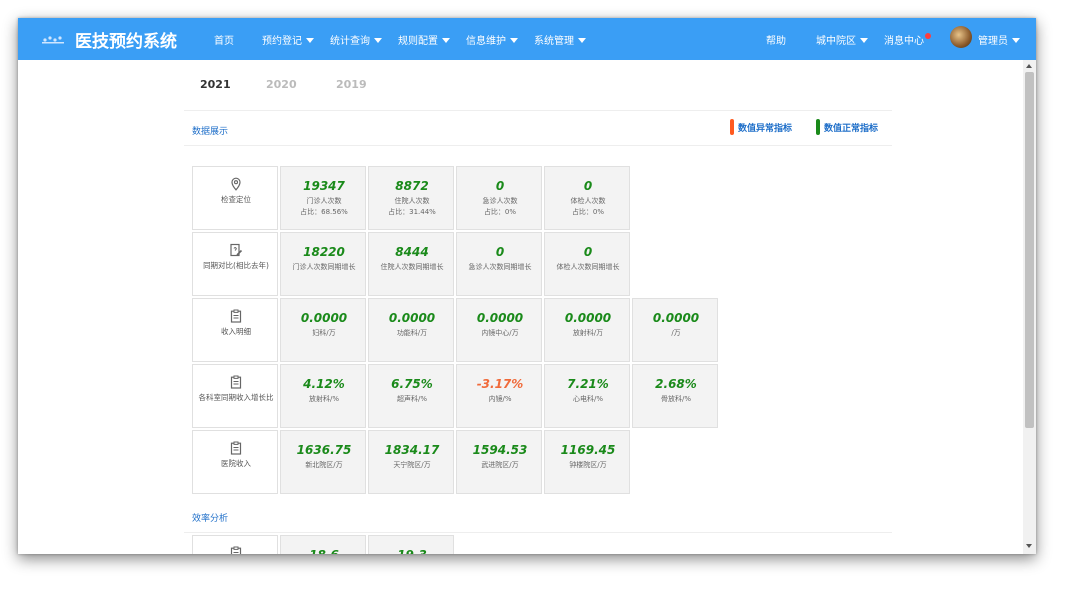 The image size is (1080, 596). I want to click on indicator-cell: 0.0000 内镜中心/万, so click(499, 330).